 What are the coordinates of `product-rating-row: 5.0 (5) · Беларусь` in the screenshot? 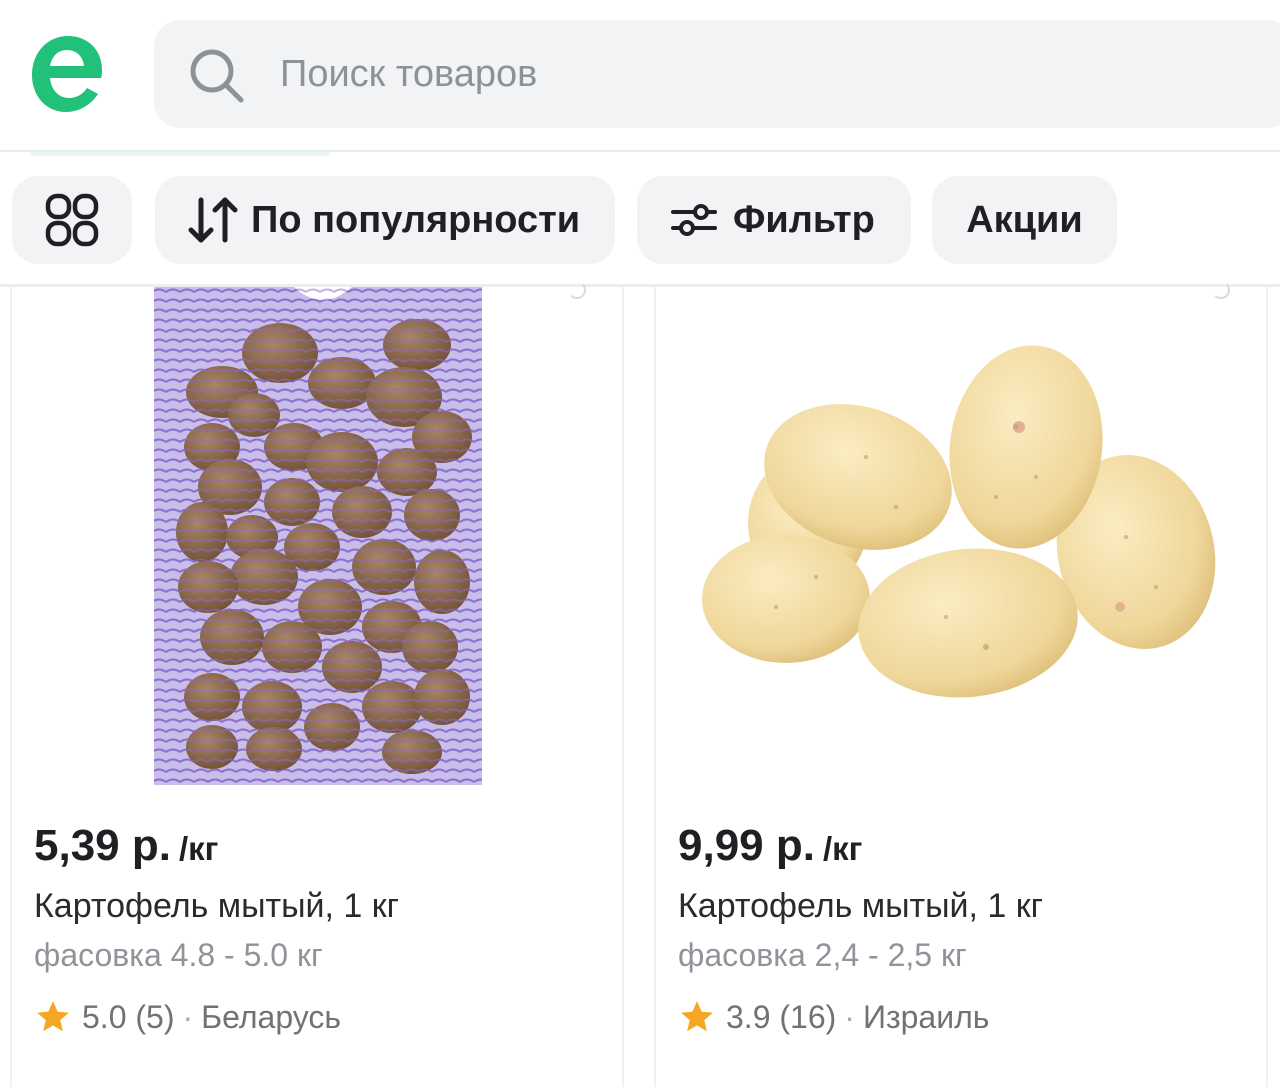 It's located at (187, 1017).